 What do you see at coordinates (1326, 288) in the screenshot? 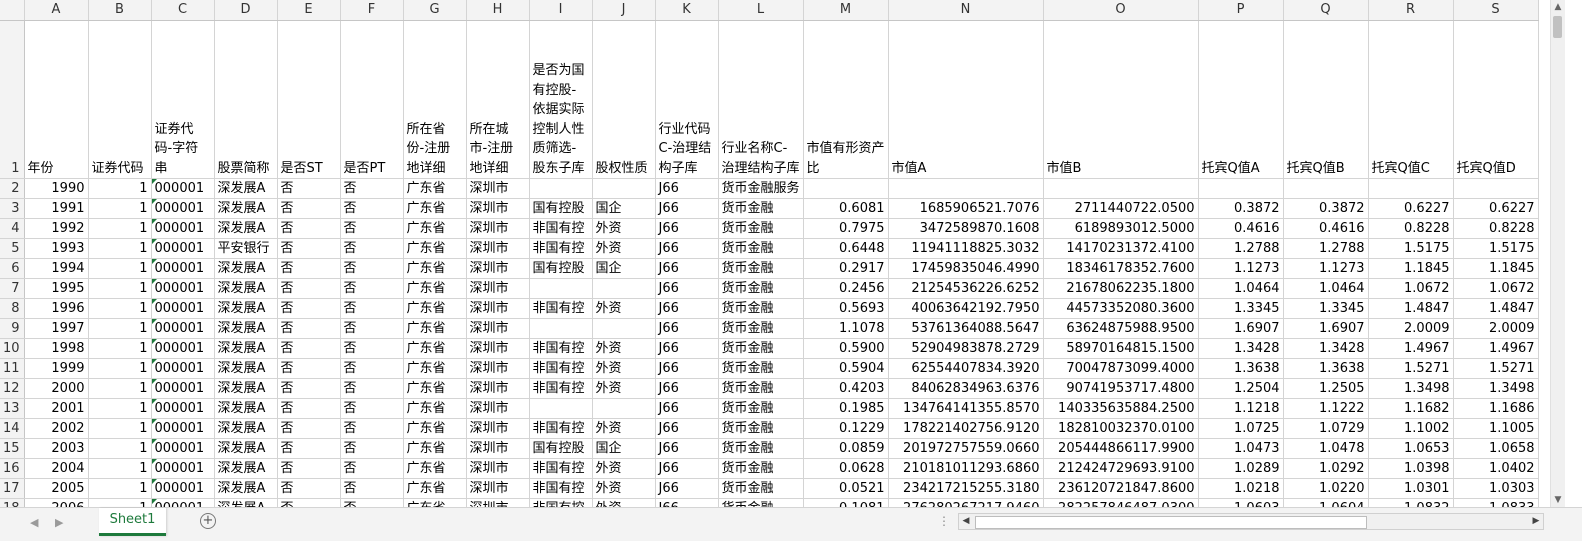
I see `cell-q: 1.0464` at bounding box center [1326, 288].